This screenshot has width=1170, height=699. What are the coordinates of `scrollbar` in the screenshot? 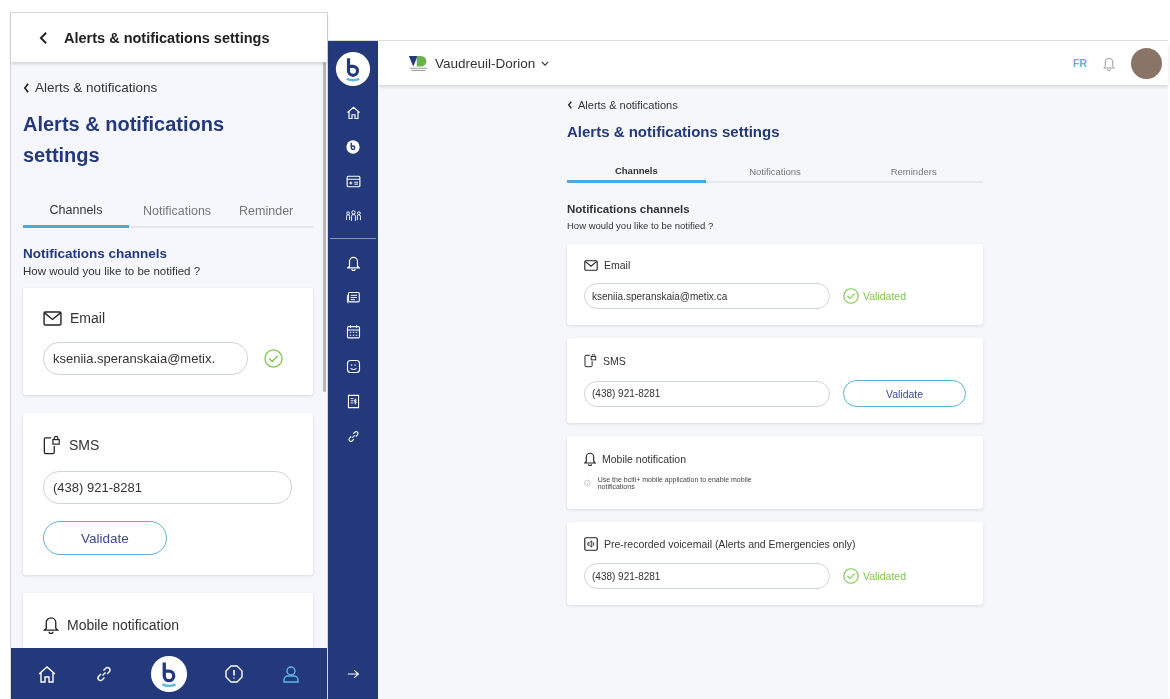 It's located at (324, 227).